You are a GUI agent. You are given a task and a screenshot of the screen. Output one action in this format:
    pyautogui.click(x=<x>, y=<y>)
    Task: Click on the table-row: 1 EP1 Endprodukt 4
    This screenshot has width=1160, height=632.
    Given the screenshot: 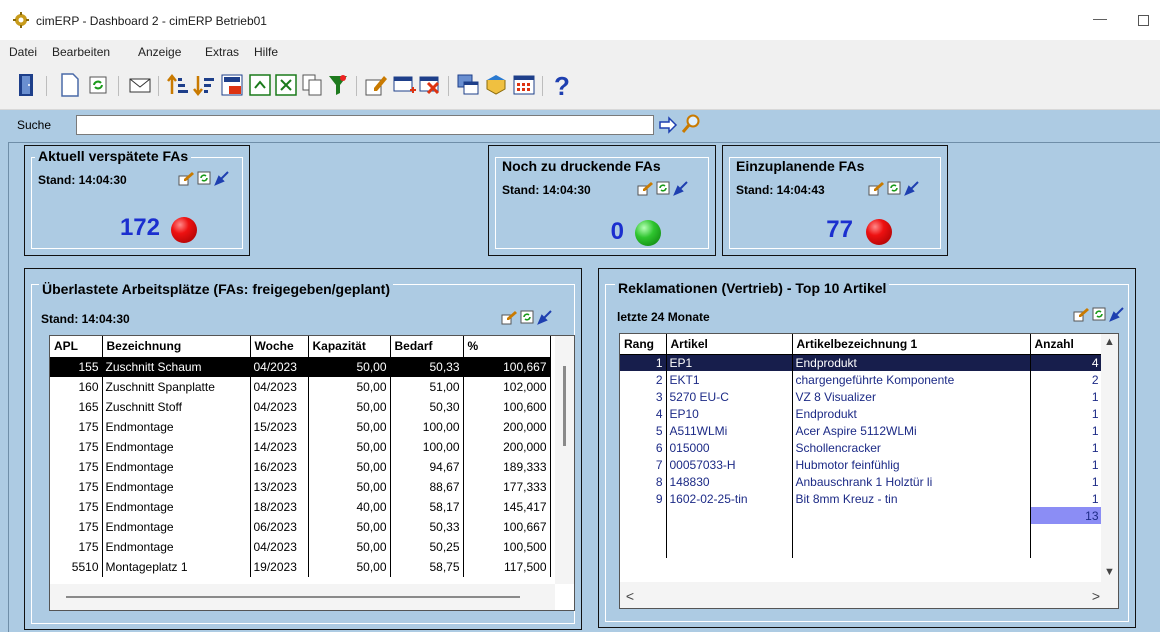 What is the action you would take?
    pyautogui.click(x=861, y=362)
    